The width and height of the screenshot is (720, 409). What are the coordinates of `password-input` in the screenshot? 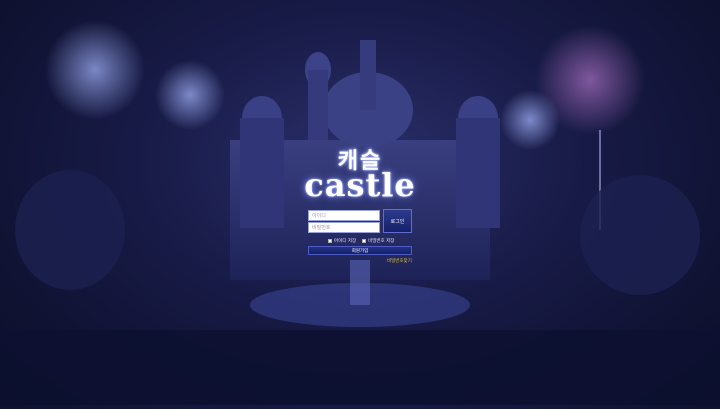 It's located at (344, 227).